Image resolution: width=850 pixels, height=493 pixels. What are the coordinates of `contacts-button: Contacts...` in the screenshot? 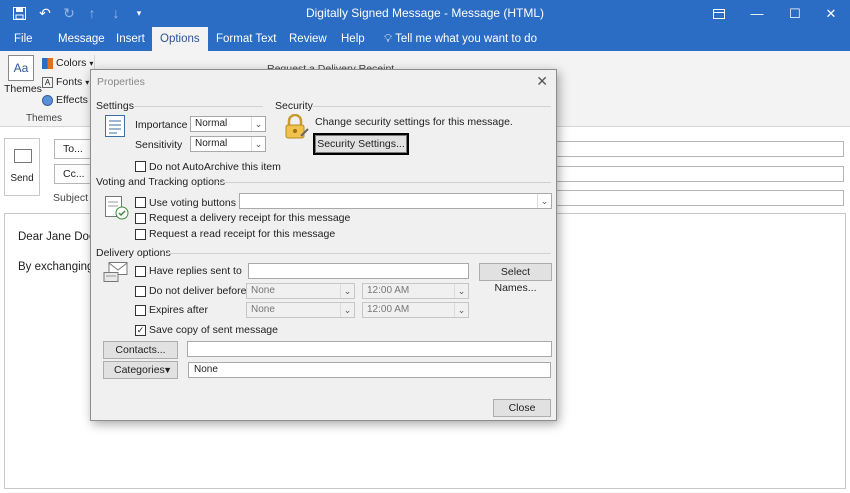 It's located at (140, 350).